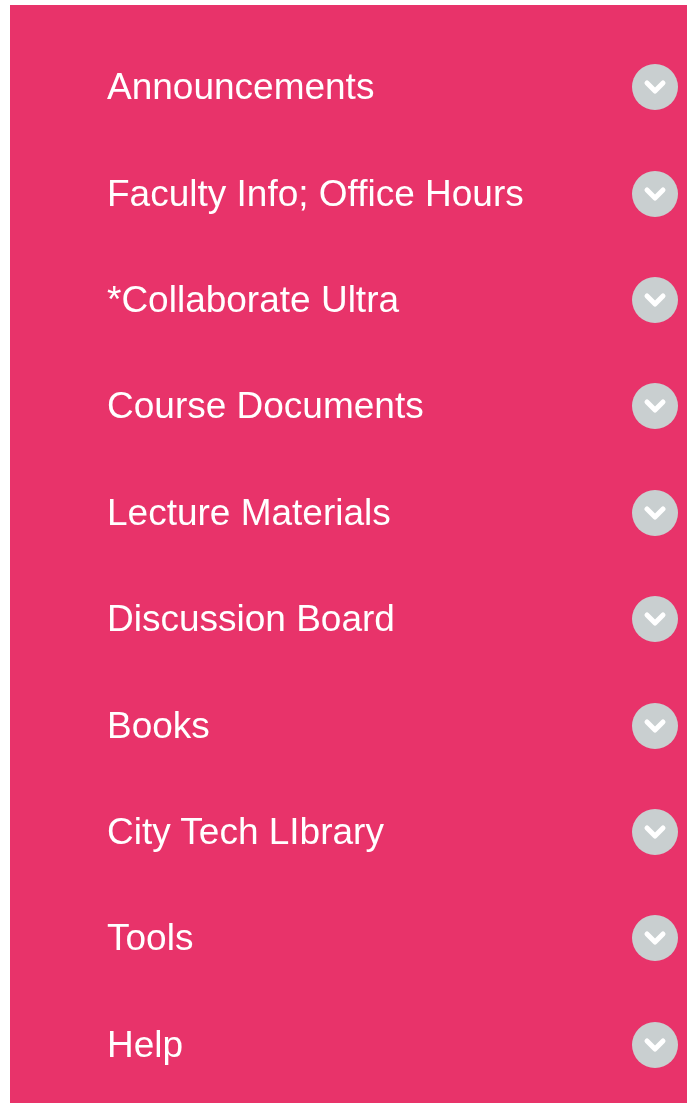 This screenshot has height=1108, width=687. What do you see at coordinates (369, 725) in the screenshot?
I see `menu-item: Books` at bounding box center [369, 725].